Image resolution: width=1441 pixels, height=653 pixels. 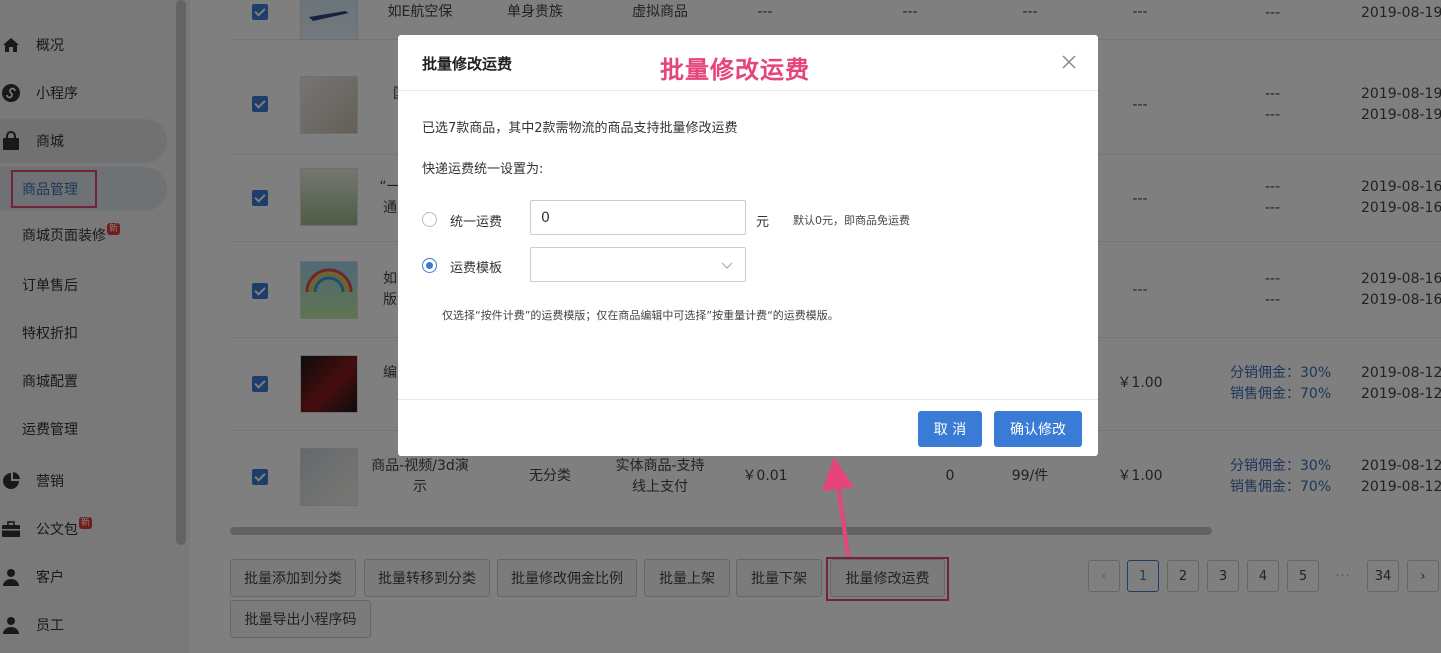 I want to click on confirm-button: 确认修改, so click(x=1038, y=429).